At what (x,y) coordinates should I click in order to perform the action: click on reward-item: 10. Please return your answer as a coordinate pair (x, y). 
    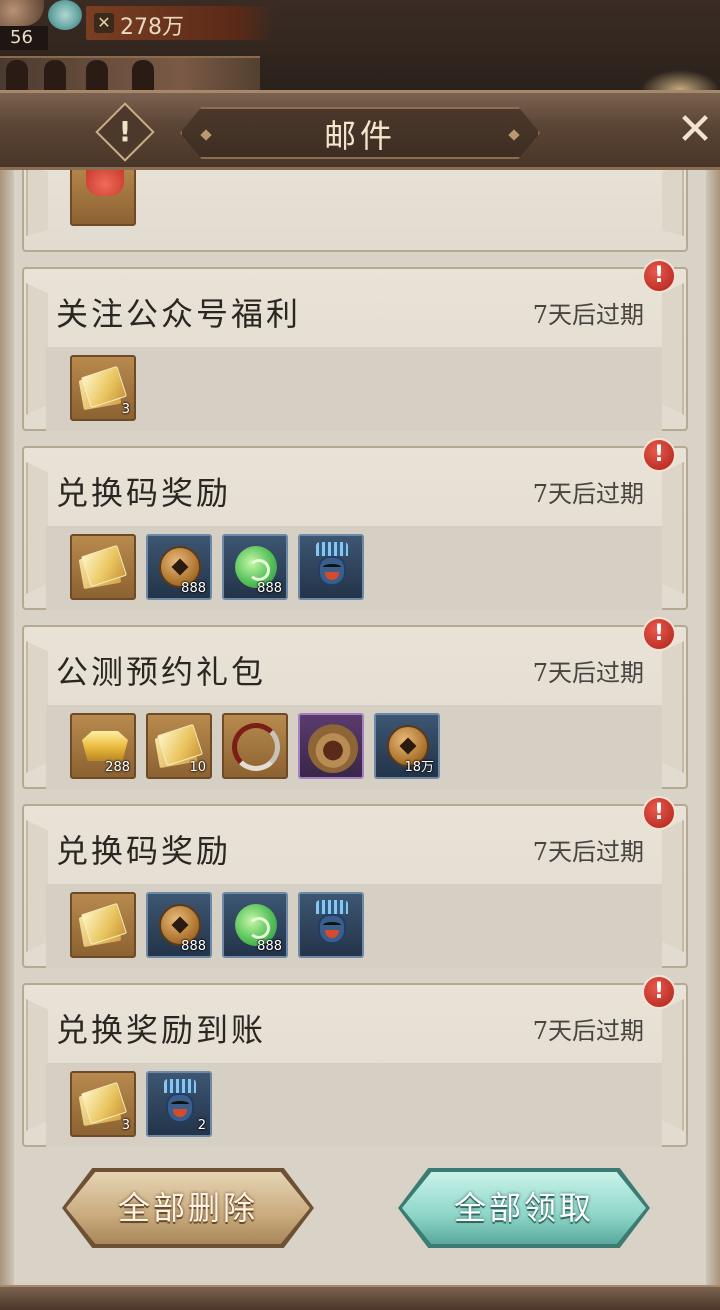
    Looking at the image, I should click on (179, 746).